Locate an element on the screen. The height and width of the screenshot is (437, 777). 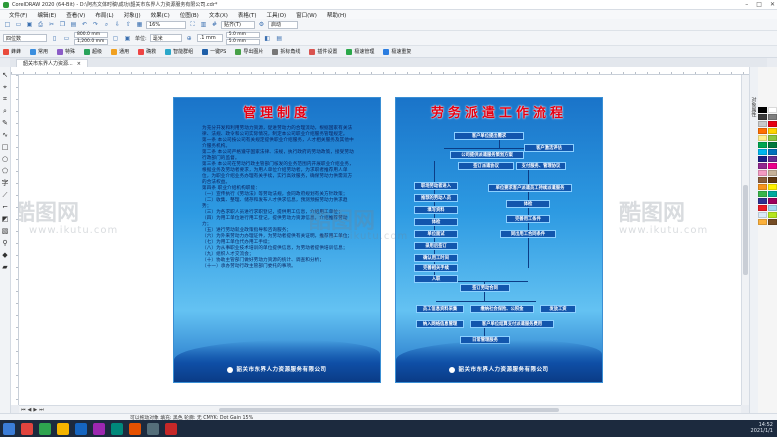
copy-icon: ❐ is located at coordinates (62, 24).